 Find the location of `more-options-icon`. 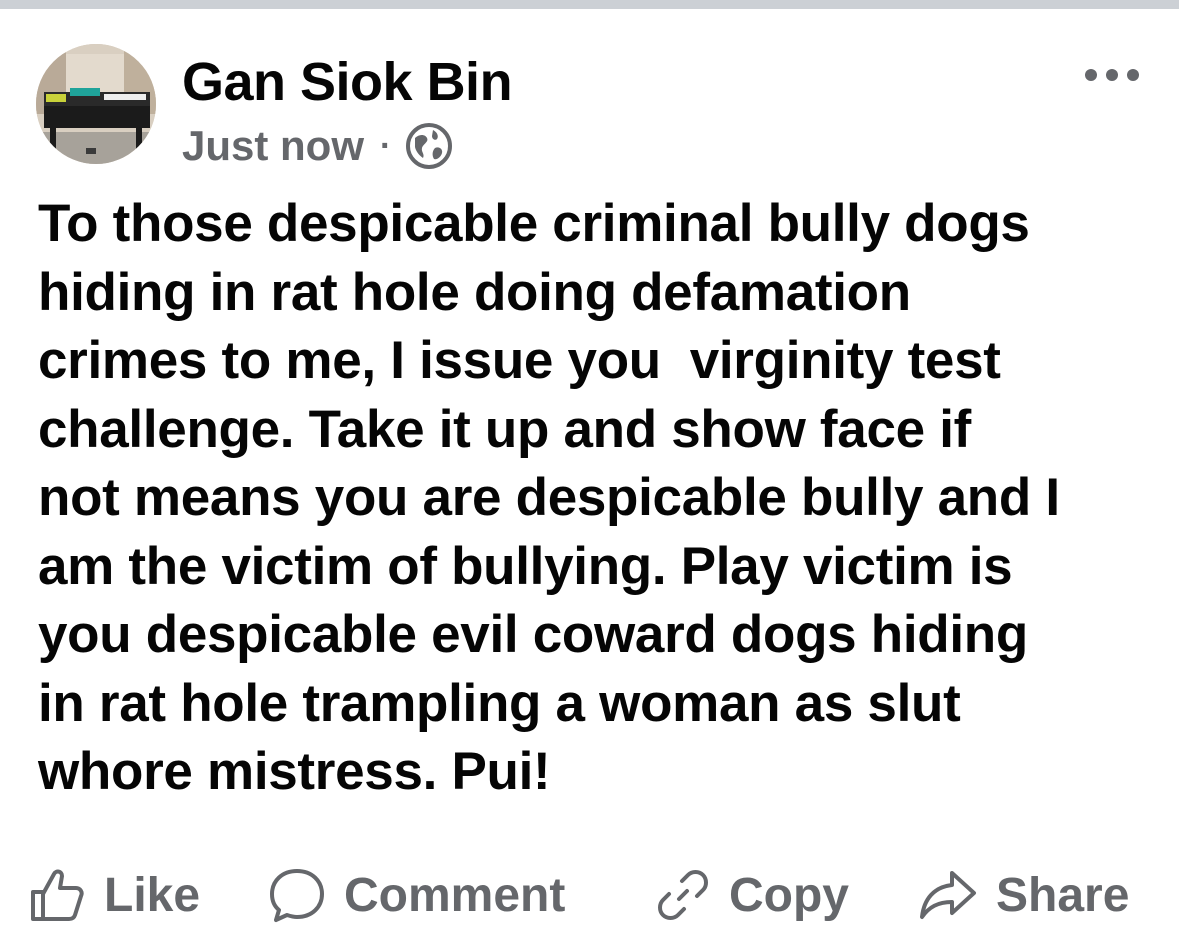

more-options-icon is located at coordinates (1112, 75).